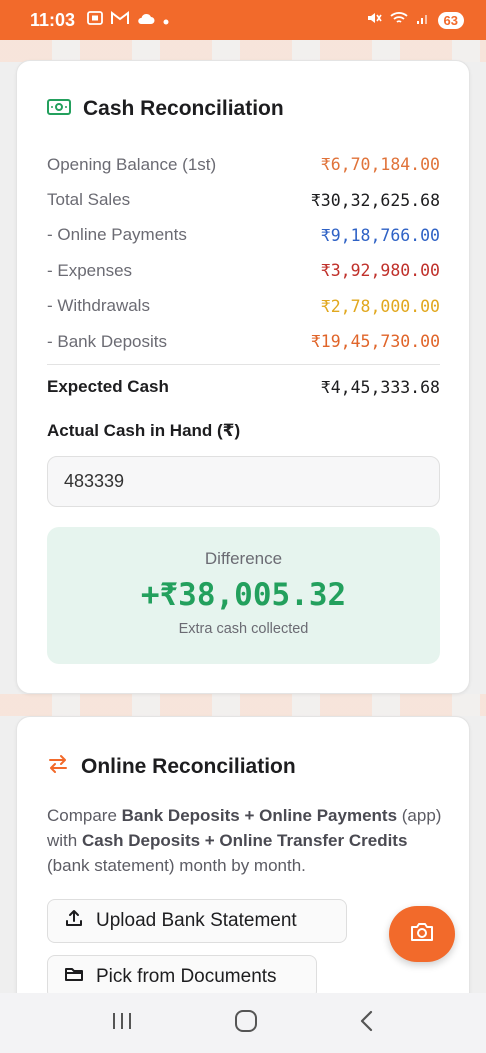 Image resolution: width=486 pixels, height=1053 pixels. I want to click on desc-bold: Cash Deposits + Online Transfer Credits, so click(244, 840).